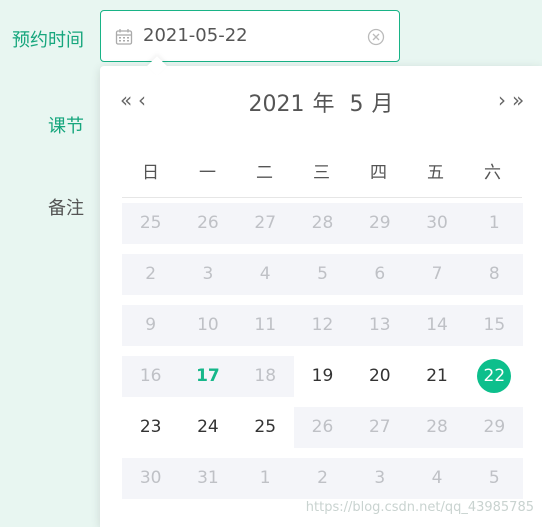  I want to click on day-cell: 8, so click(494, 274).